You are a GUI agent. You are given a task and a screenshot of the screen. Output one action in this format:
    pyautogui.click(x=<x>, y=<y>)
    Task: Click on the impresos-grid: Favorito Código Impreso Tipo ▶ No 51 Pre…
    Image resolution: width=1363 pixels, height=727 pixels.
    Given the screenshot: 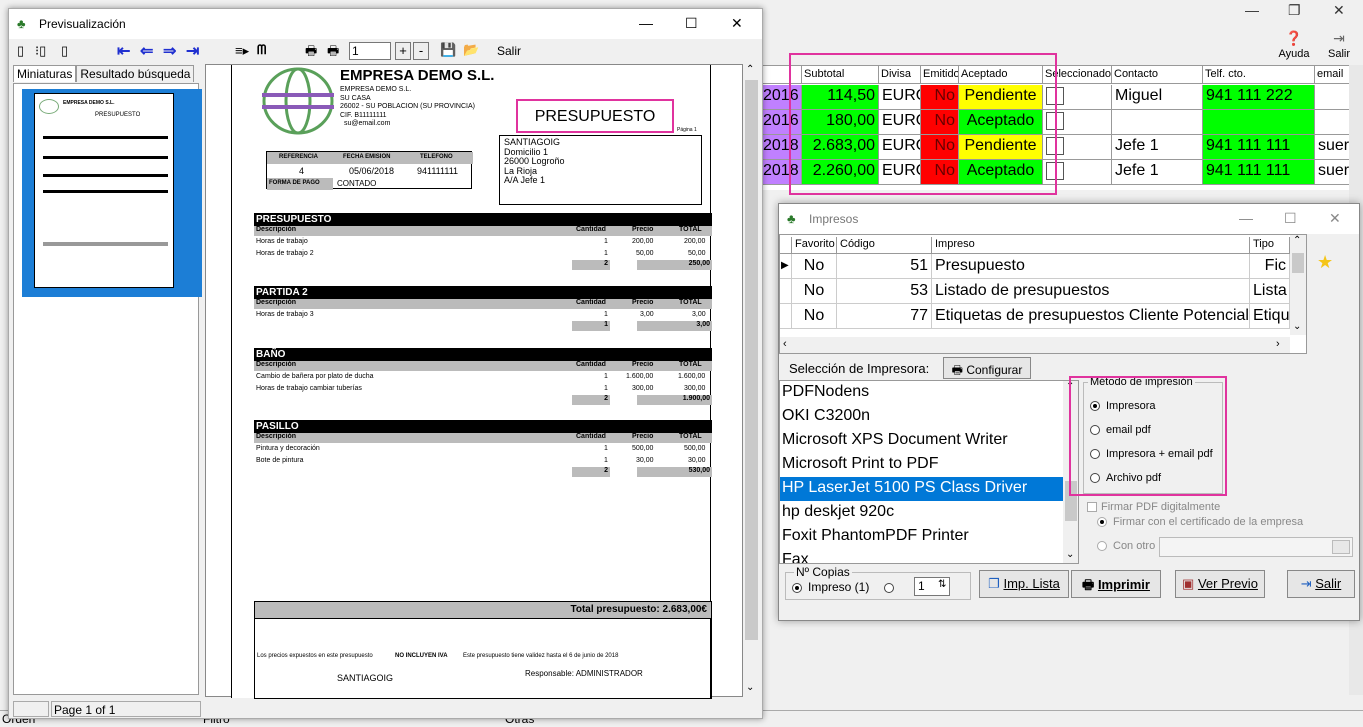 What is the action you would take?
    pyautogui.click(x=1043, y=294)
    